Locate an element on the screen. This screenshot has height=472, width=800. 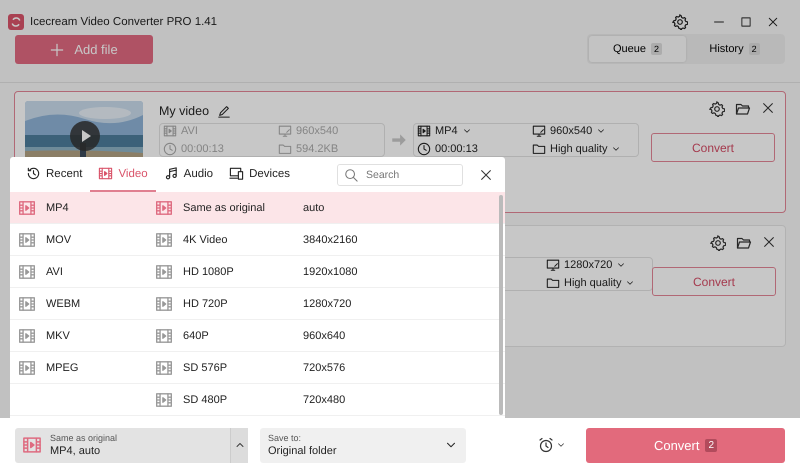
convert-all-button: Convert 2 is located at coordinates (685, 445).